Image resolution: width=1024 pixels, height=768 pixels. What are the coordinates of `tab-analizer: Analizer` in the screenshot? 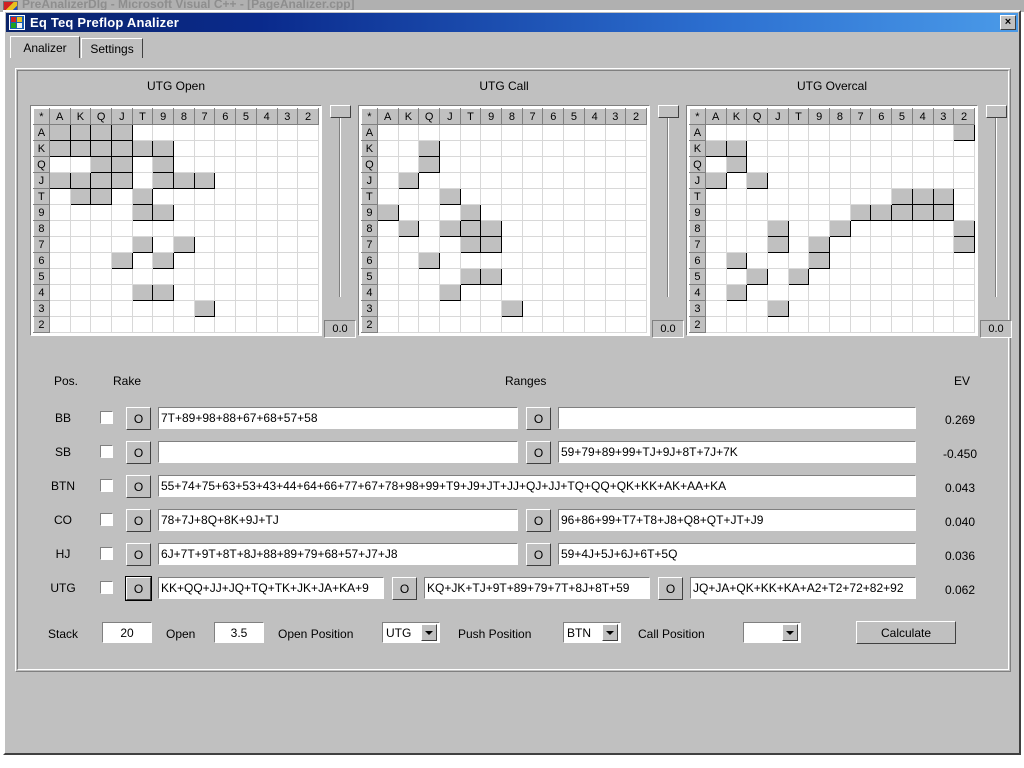 It's located at (45, 47).